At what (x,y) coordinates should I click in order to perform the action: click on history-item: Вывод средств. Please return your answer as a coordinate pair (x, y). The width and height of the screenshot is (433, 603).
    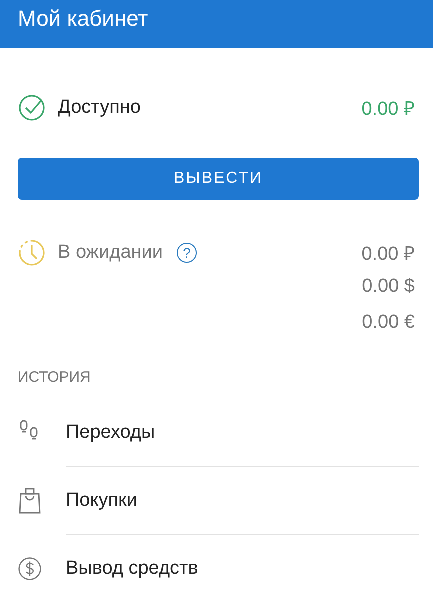
    Looking at the image, I should click on (132, 569).